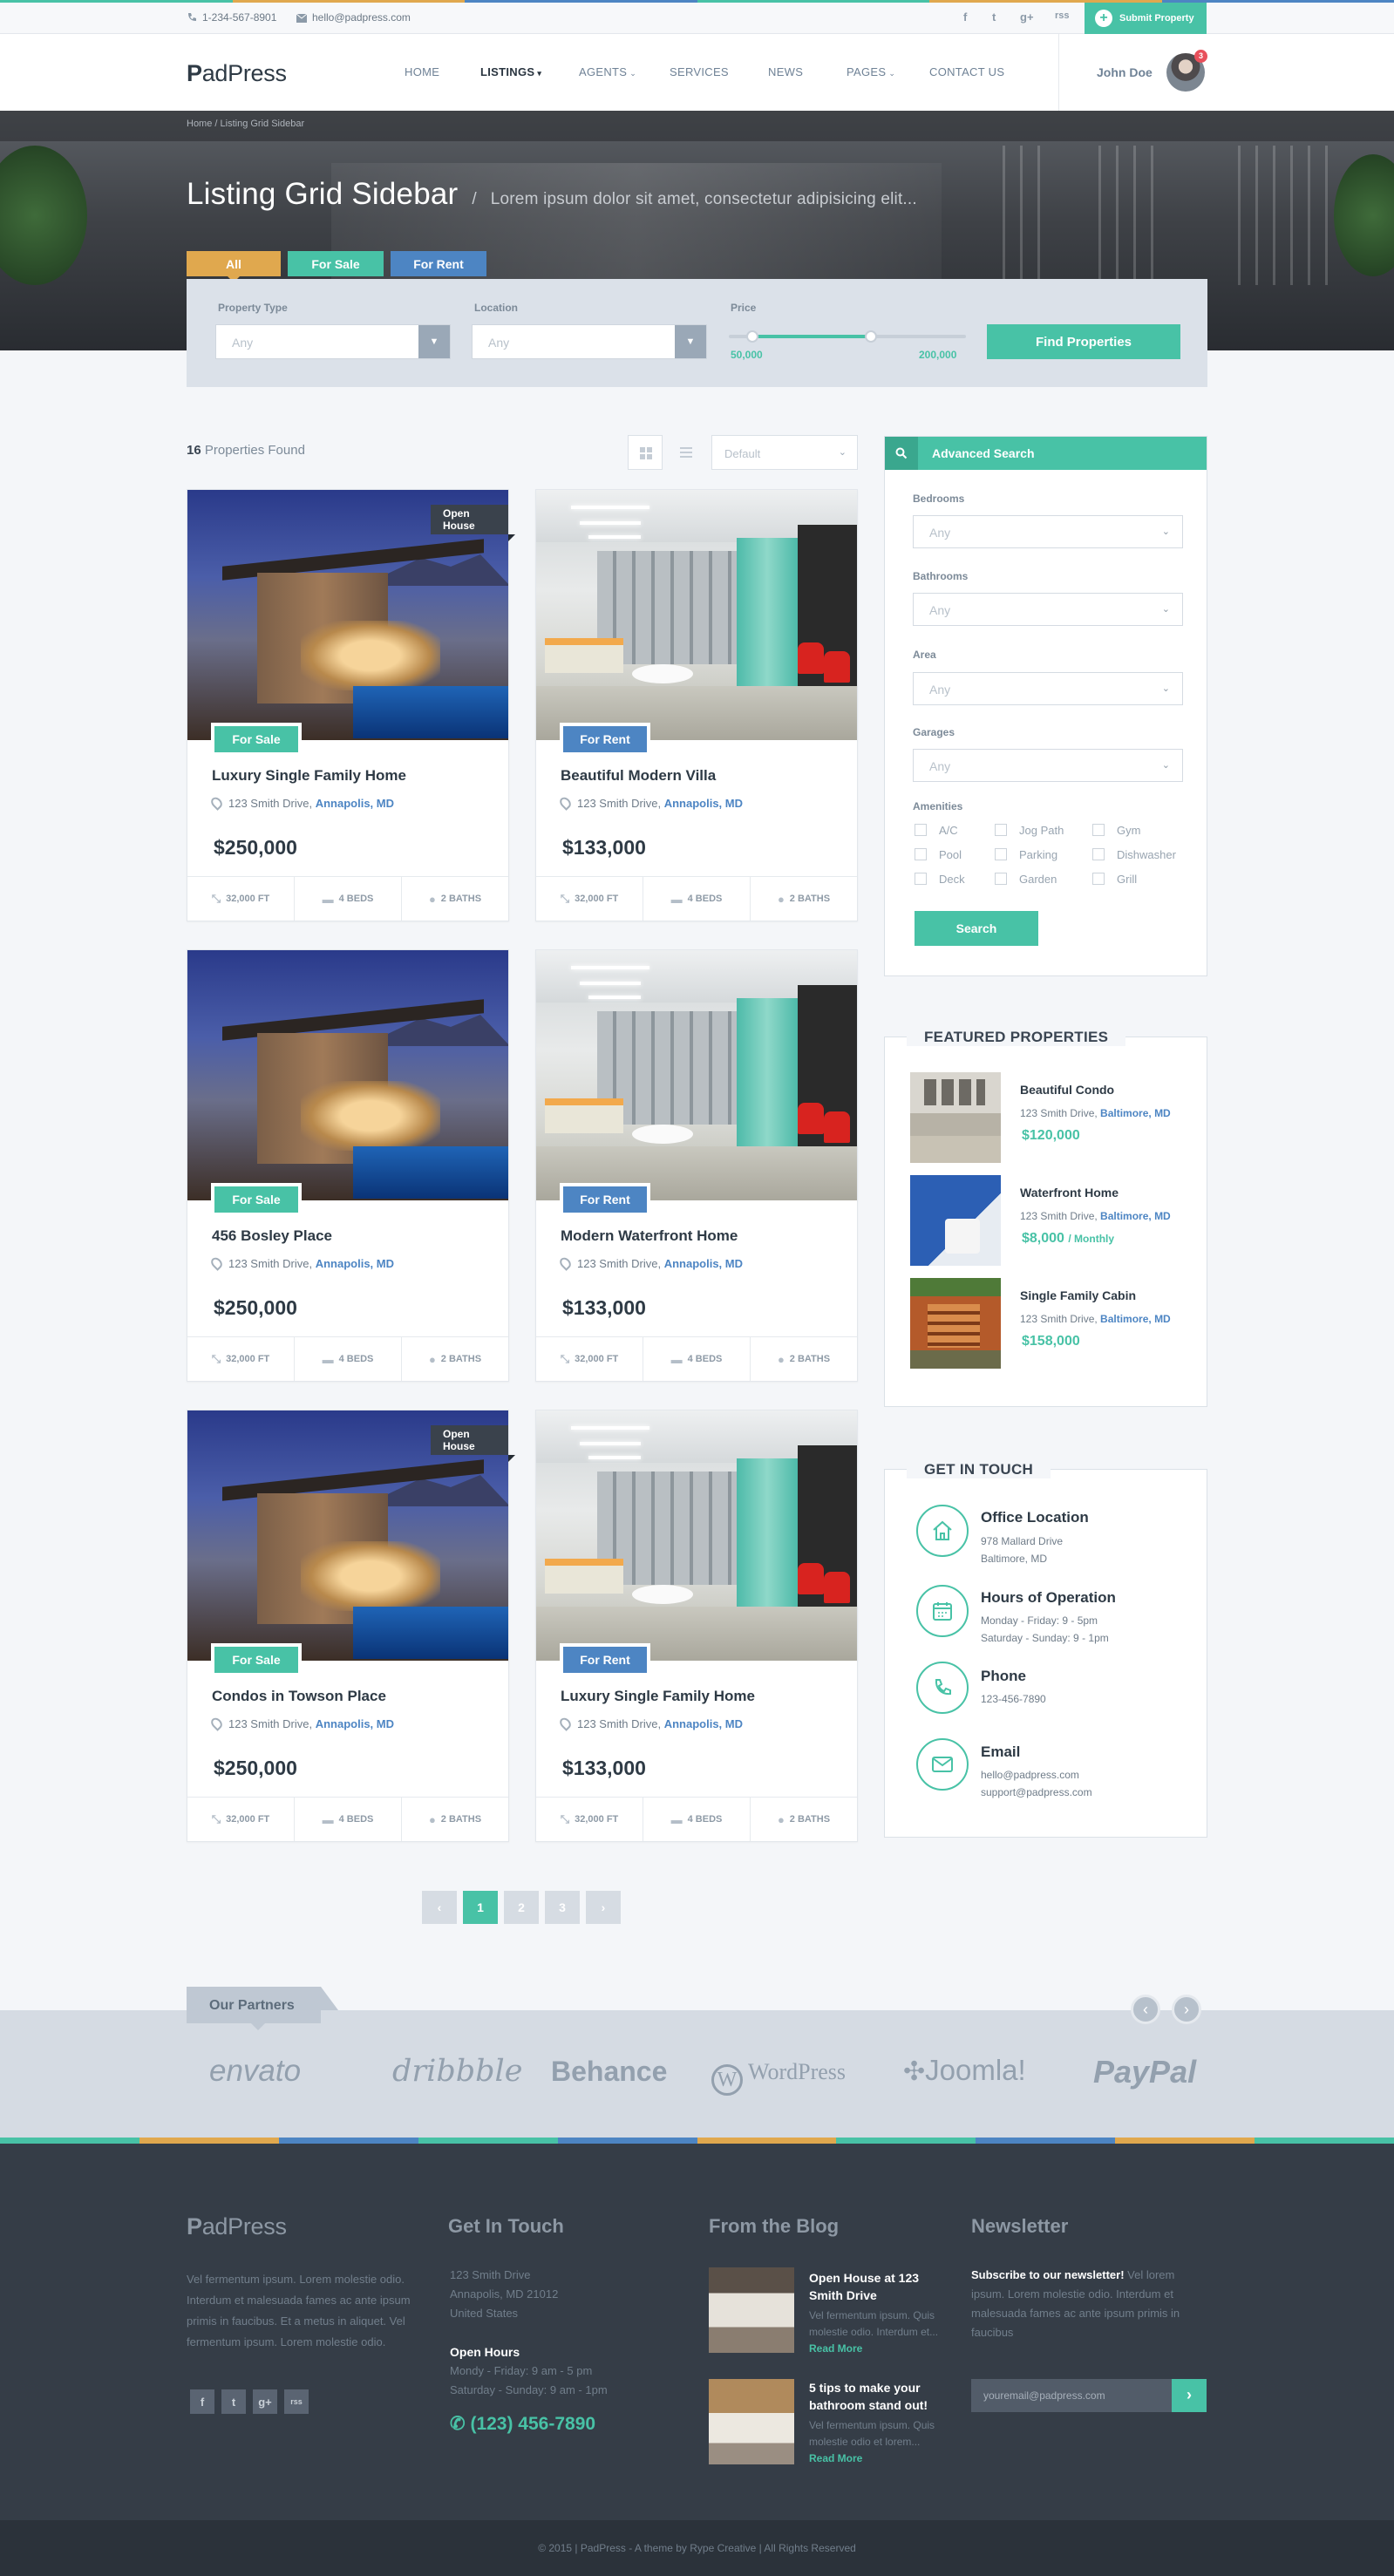 The height and width of the screenshot is (2576, 1394). What do you see at coordinates (265, 2401) in the screenshot?
I see `footer-google-plus-icon: g+` at bounding box center [265, 2401].